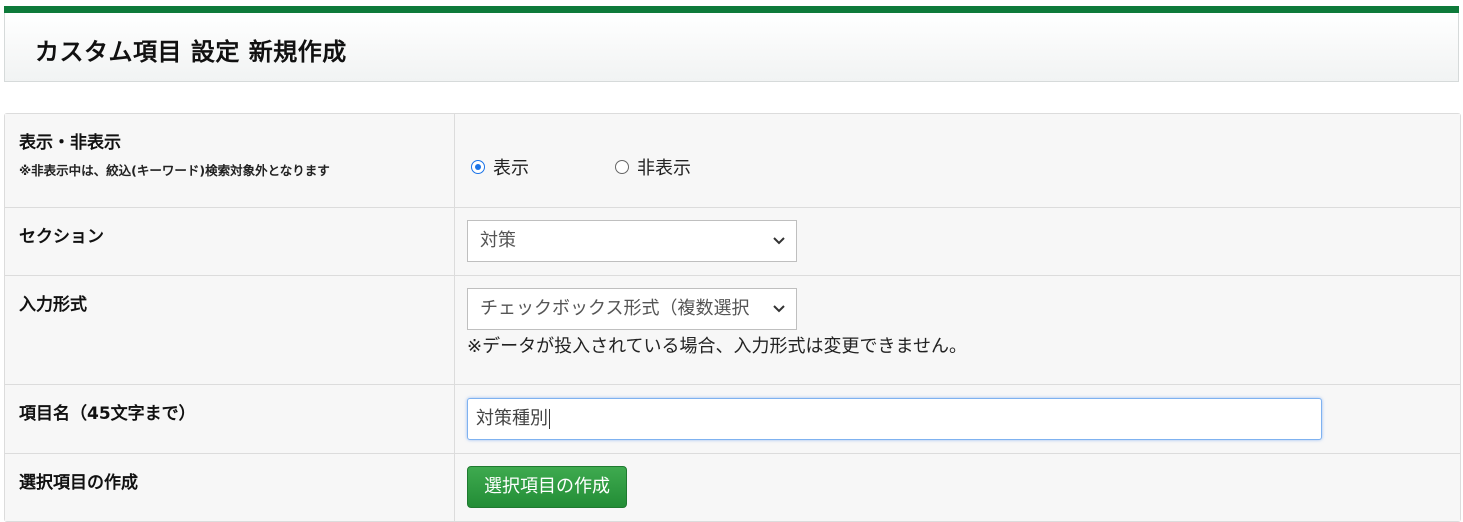 The width and height of the screenshot is (1463, 522). I want to click on input-format-help: ※データが投入されている場合、入力形式は変更できません。, so click(717, 346).